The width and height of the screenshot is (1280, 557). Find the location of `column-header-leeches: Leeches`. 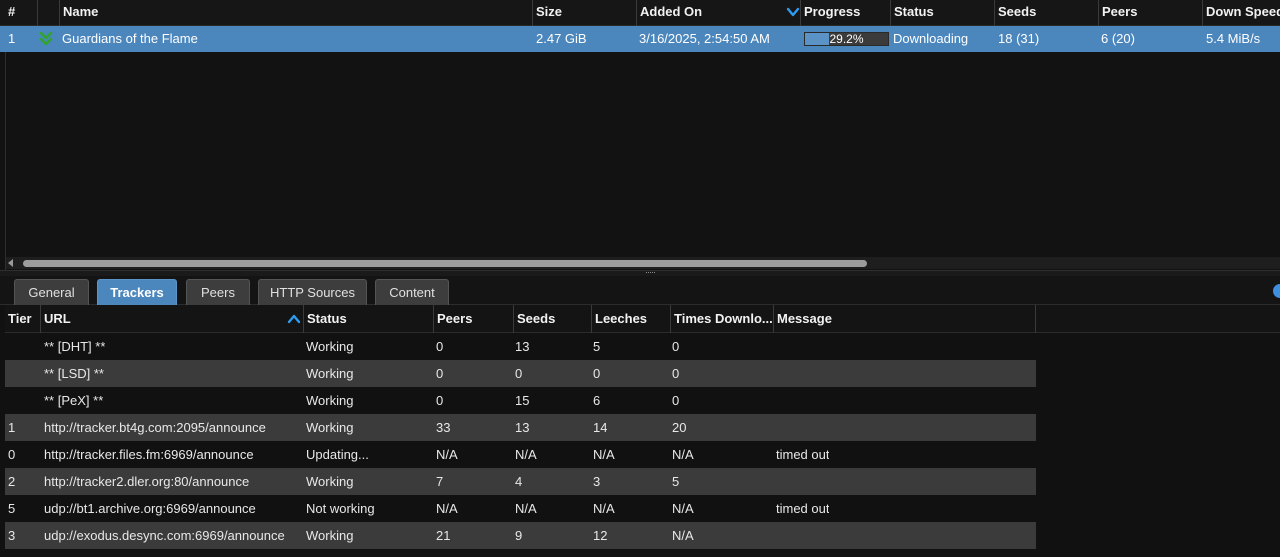

column-header-leeches: Leeches is located at coordinates (630, 319).